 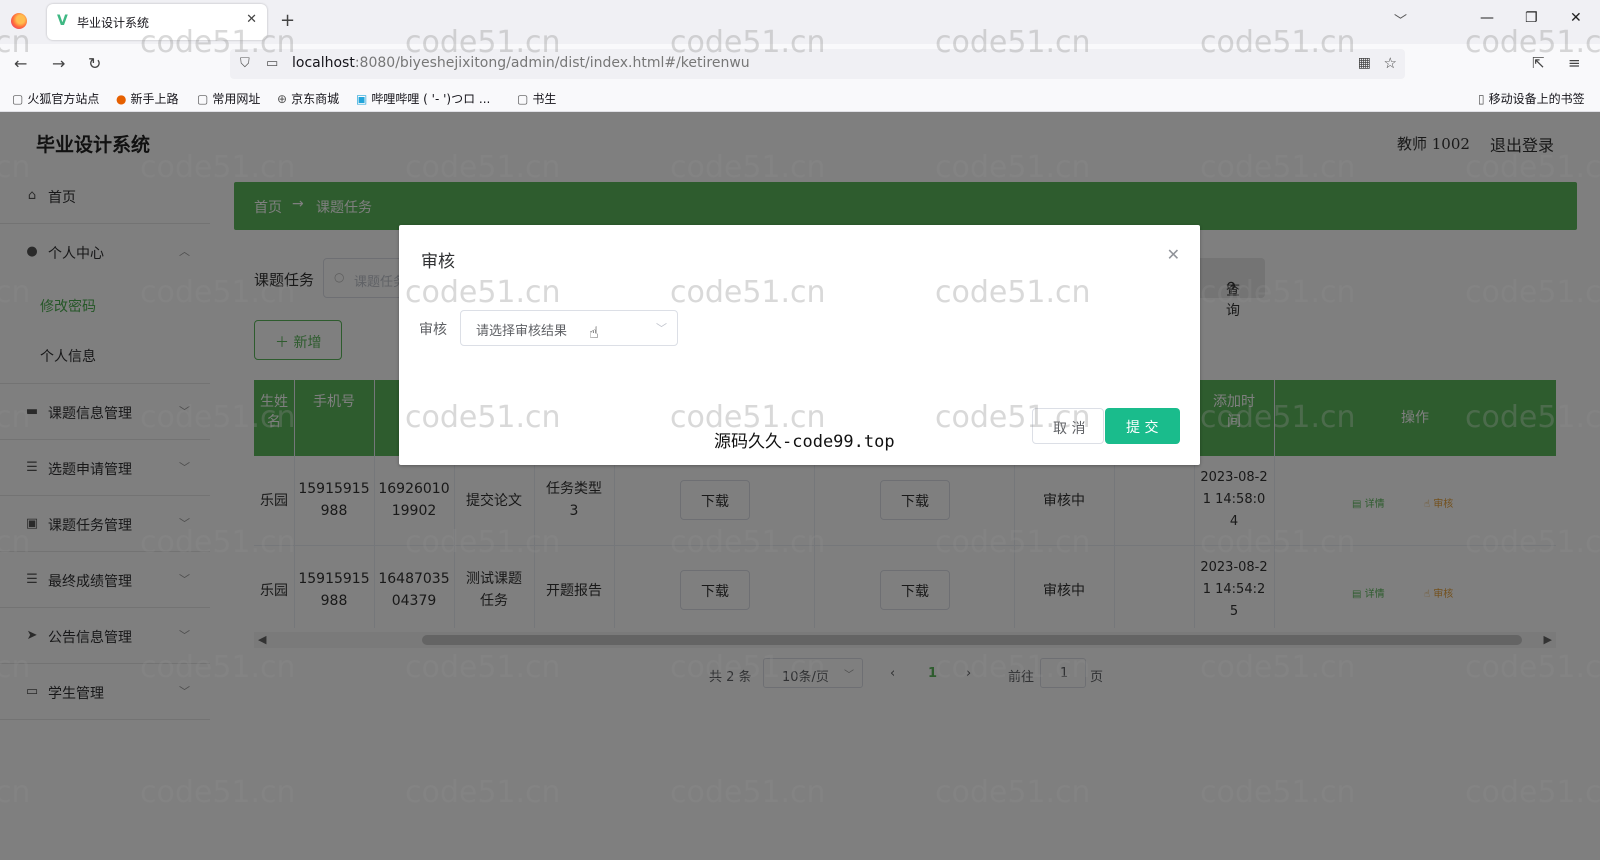 I want to click on qr-code-icon: ▦, so click(x=1364, y=63).